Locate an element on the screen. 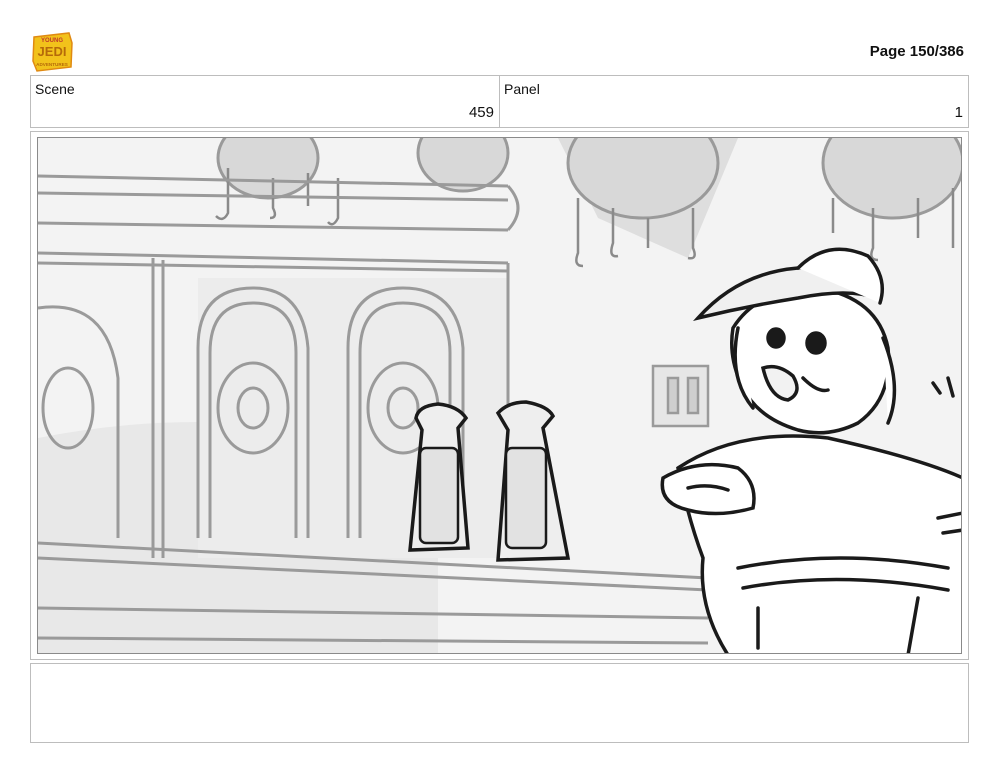 The height and width of the screenshot is (773, 1000). logo-line-3: ADVENTURES is located at coordinates (52, 64).